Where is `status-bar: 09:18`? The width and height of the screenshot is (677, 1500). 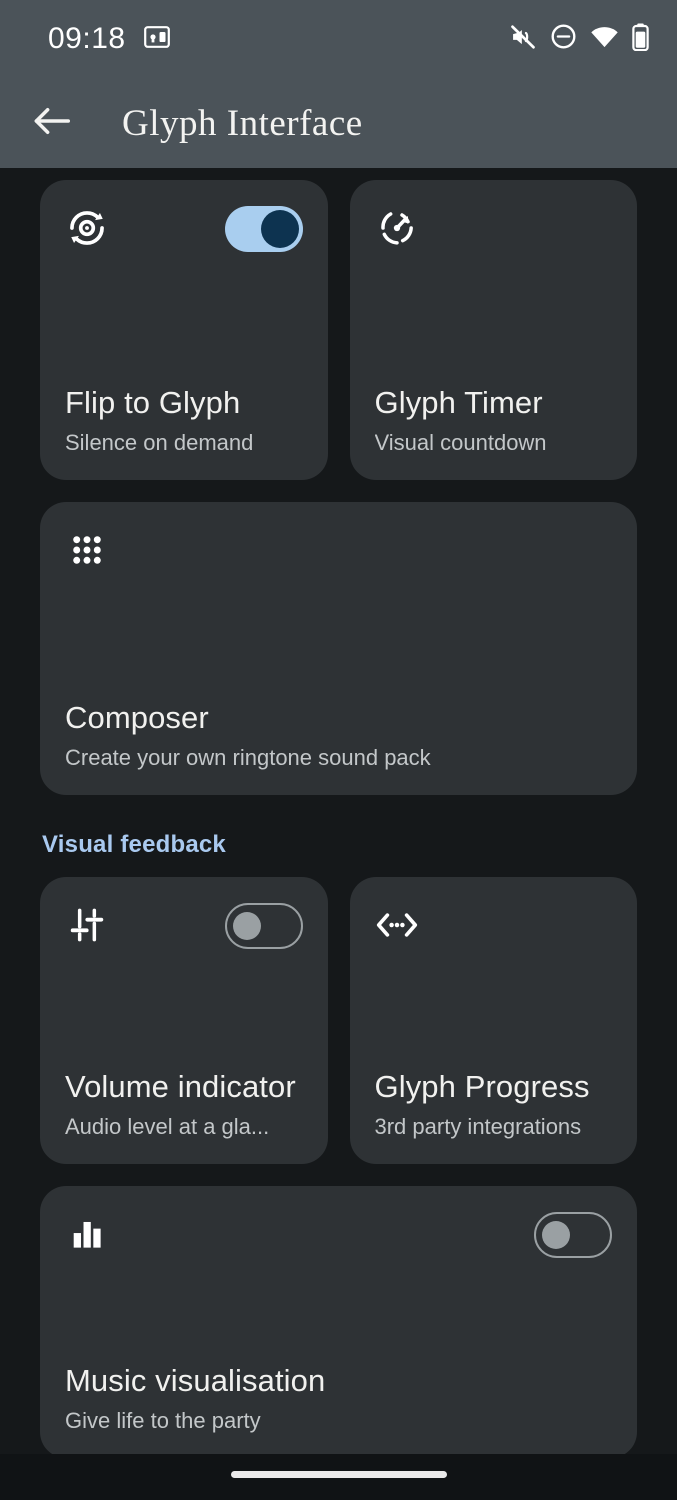 status-bar: 09:18 is located at coordinates (338, 39).